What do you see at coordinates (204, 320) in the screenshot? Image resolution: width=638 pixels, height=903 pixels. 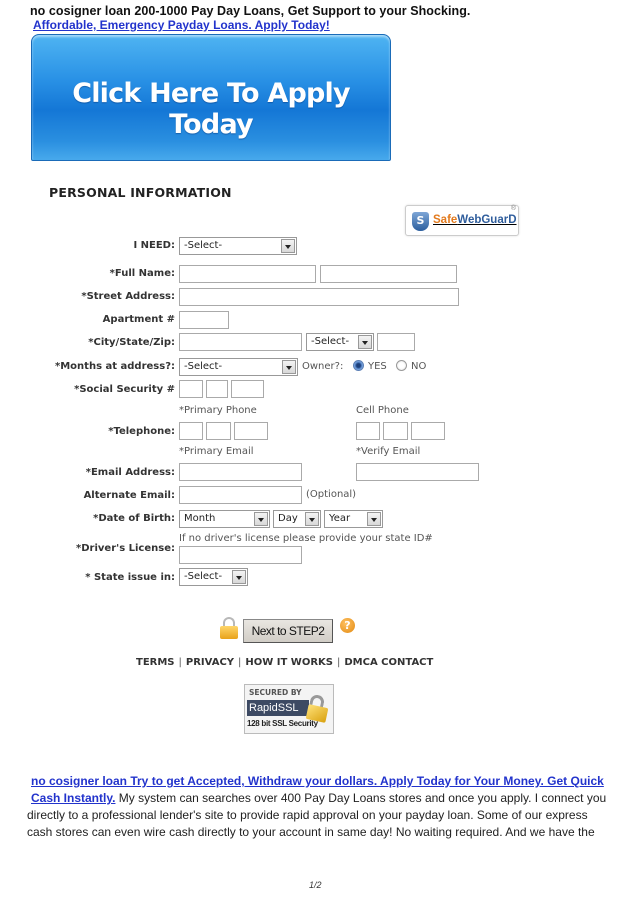 I see `apartment-input` at bounding box center [204, 320].